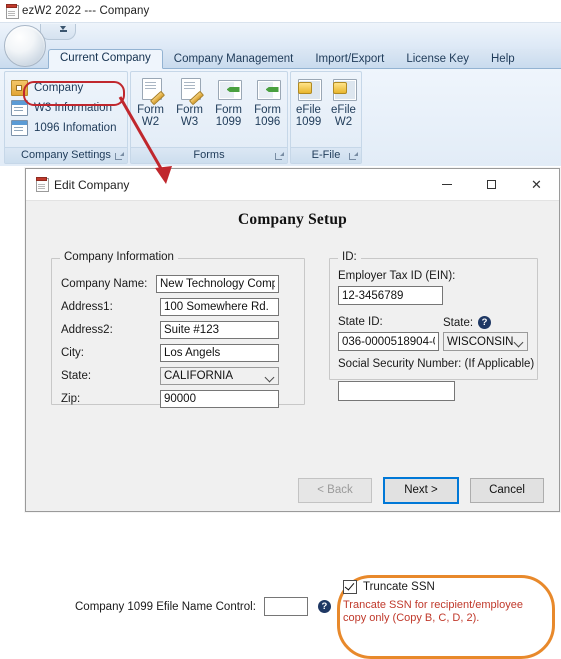  What do you see at coordinates (292, 219) in the screenshot?
I see `page-title: Company Setup` at bounding box center [292, 219].